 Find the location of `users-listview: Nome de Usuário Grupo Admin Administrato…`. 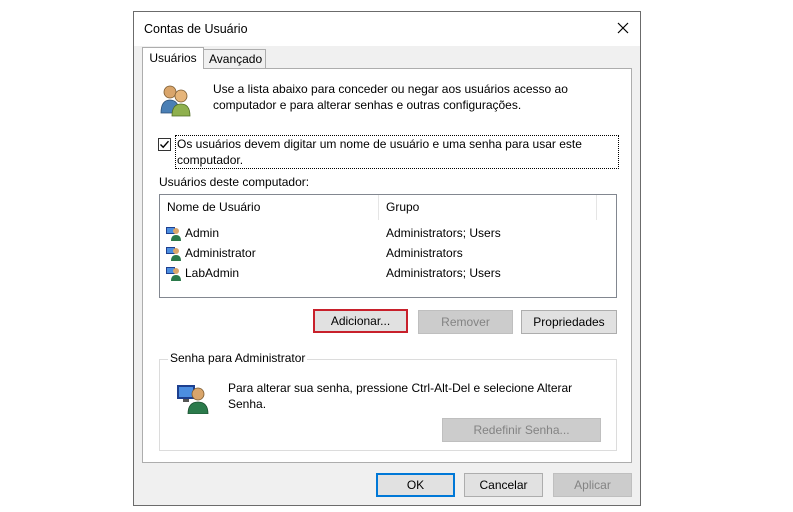

users-listview: Nome de Usuário Grupo Admin Administrato… is located at coordinates (388, 246).